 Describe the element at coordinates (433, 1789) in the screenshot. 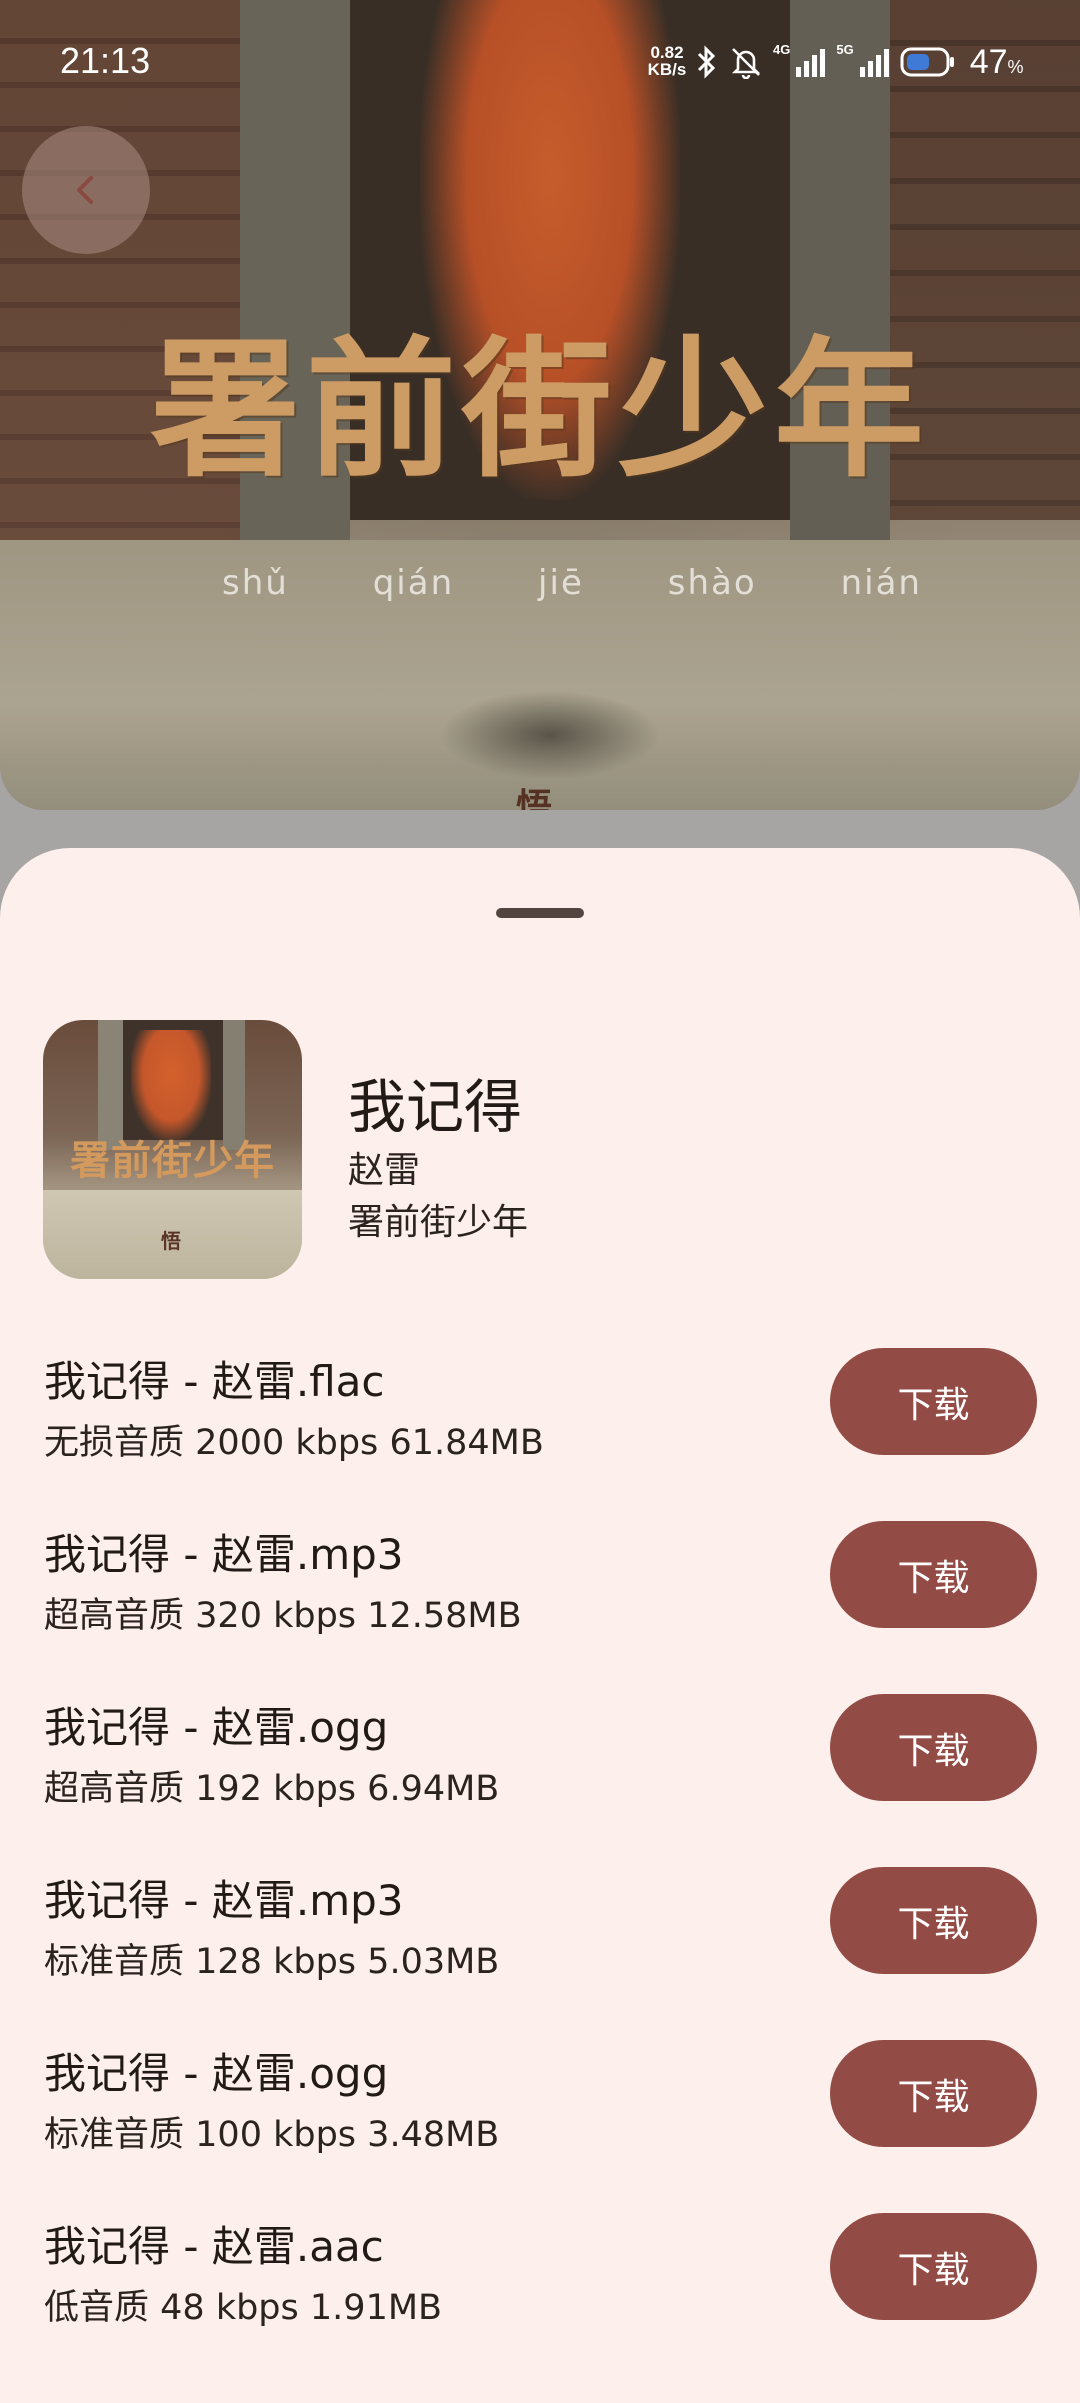

I see `file-size: 6.94MB` at that location.